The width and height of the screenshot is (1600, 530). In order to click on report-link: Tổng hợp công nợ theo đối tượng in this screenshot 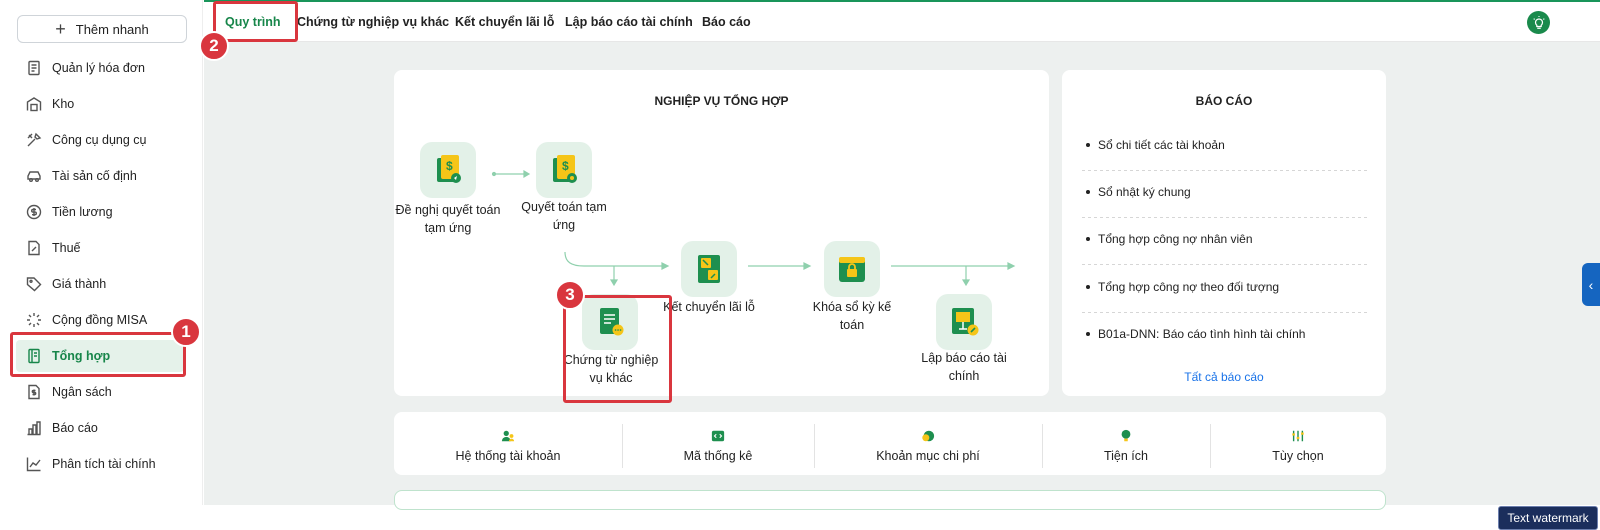, I will do `click(1231, 287)`.